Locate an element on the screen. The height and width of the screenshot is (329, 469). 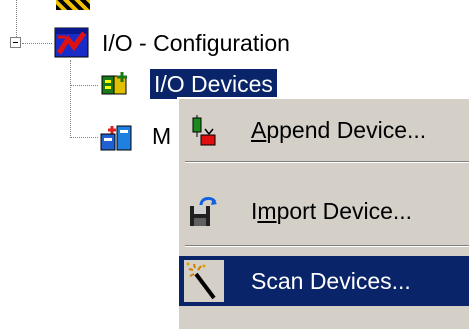
tree-node-label: I/O Devices is located at coordinates (213, 84).